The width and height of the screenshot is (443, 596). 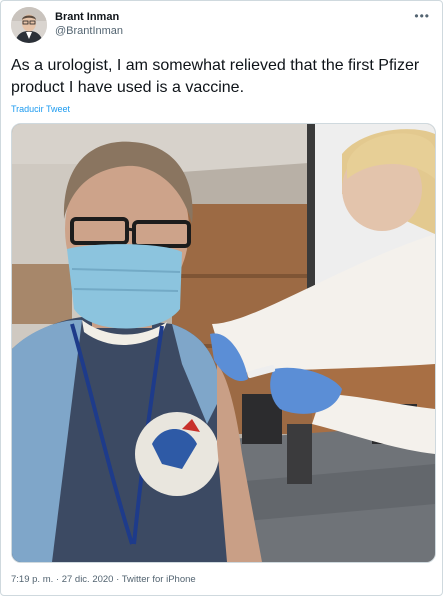 I want to click on tweet-source: Twitter for iPhone, so click(x=159, y=579).